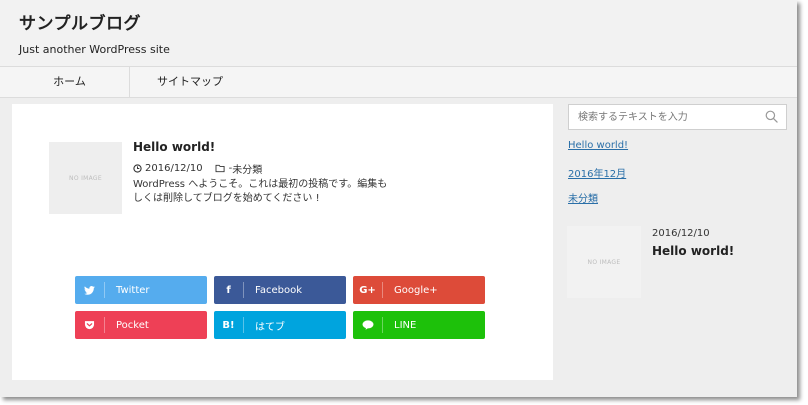 This screenshot has width=808, height=405. I want to click on share-facebook-button: f Facebook, so click(280, 290).